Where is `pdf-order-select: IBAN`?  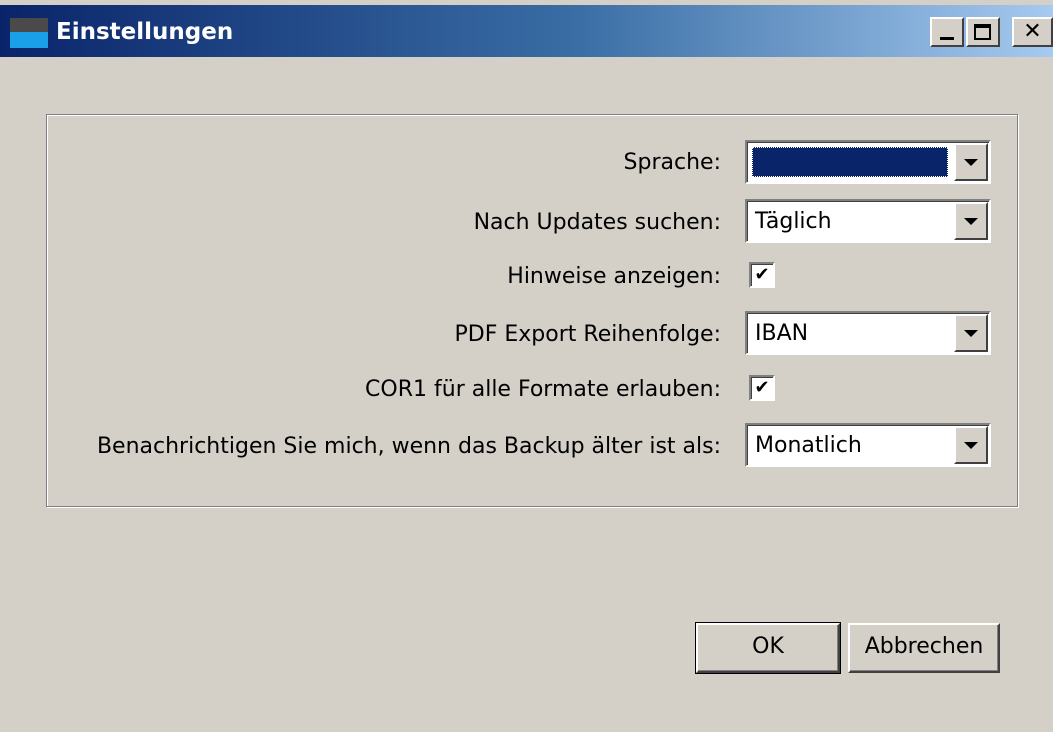 pdf-order-select: IBAN is located at coordinates (868, 333).